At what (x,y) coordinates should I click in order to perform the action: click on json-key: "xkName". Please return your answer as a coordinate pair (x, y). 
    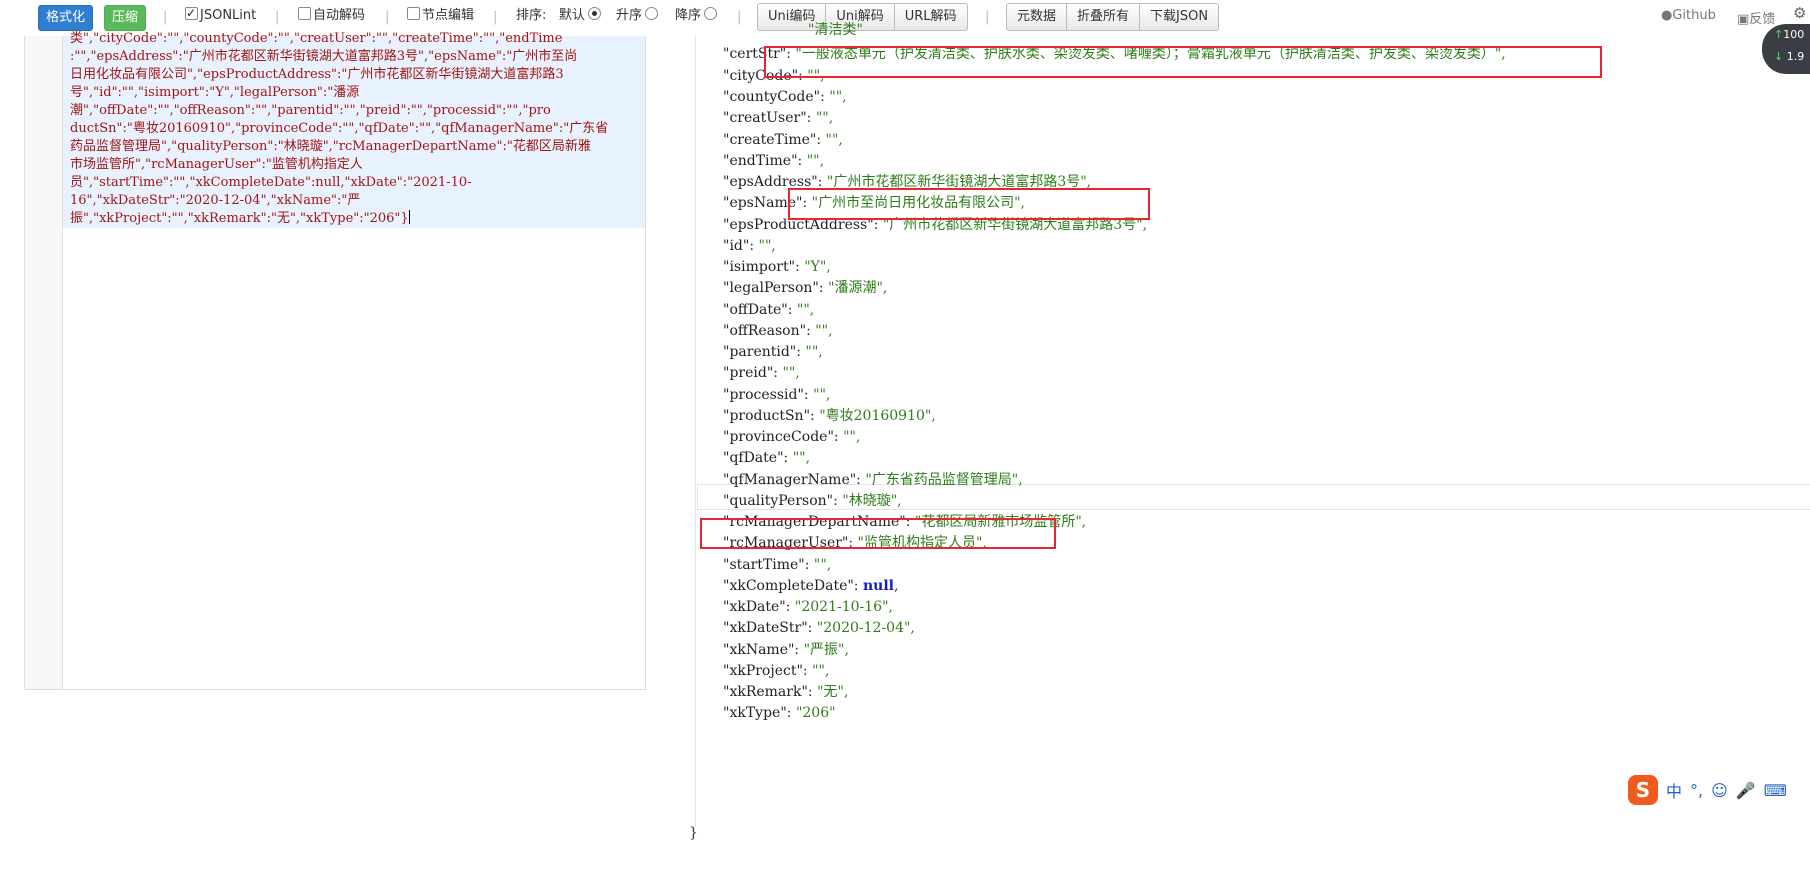
    Looking at the image, I should click on (759, 650).